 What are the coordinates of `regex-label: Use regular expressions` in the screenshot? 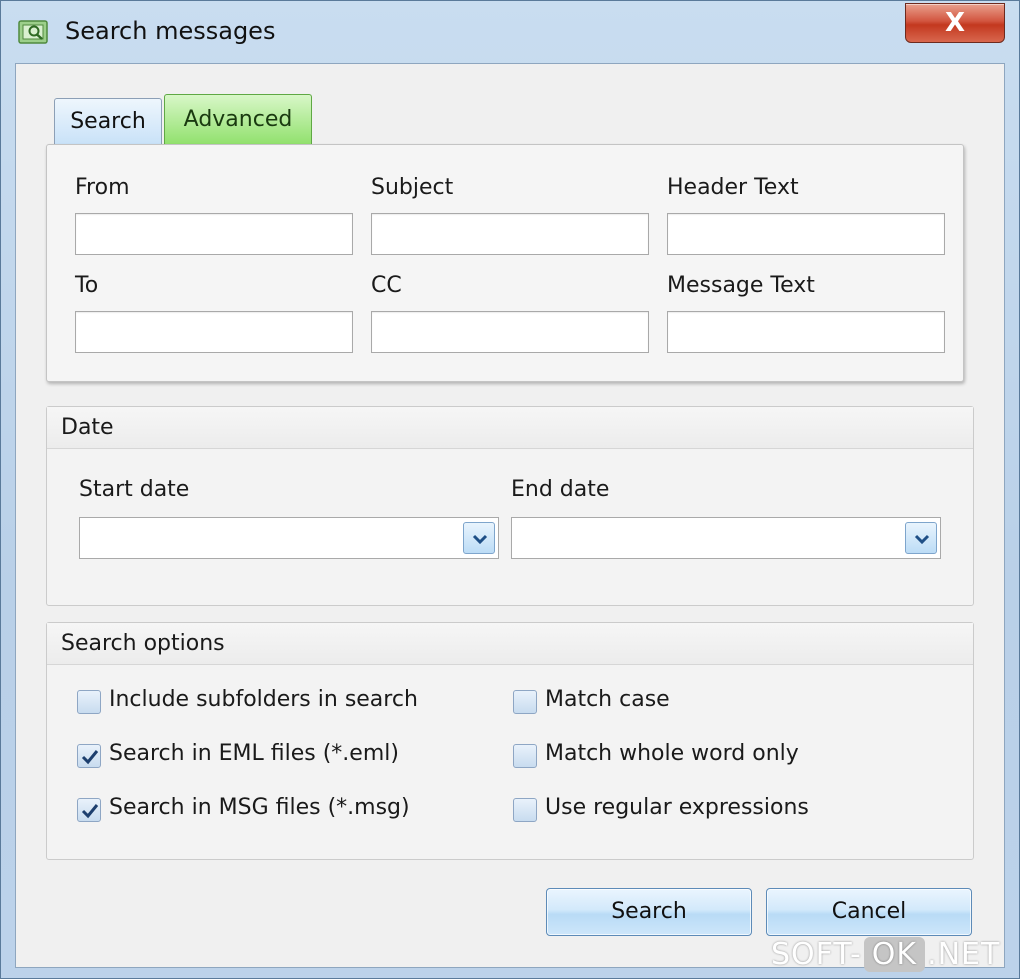 It's located at (677, 807).